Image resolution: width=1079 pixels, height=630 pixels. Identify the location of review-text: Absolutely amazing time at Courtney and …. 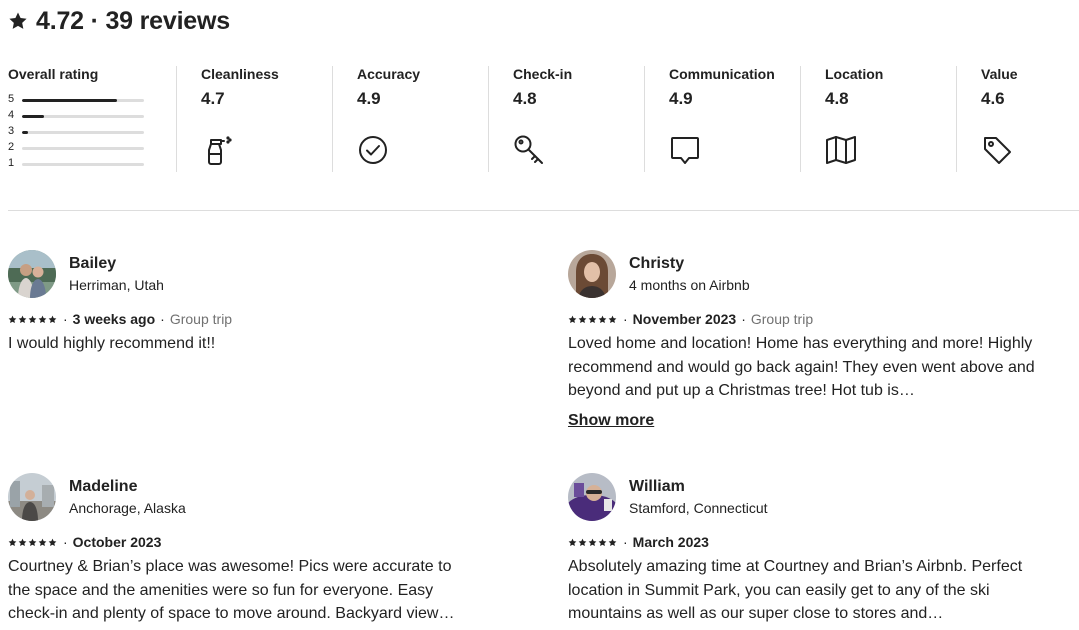
(795, 590).